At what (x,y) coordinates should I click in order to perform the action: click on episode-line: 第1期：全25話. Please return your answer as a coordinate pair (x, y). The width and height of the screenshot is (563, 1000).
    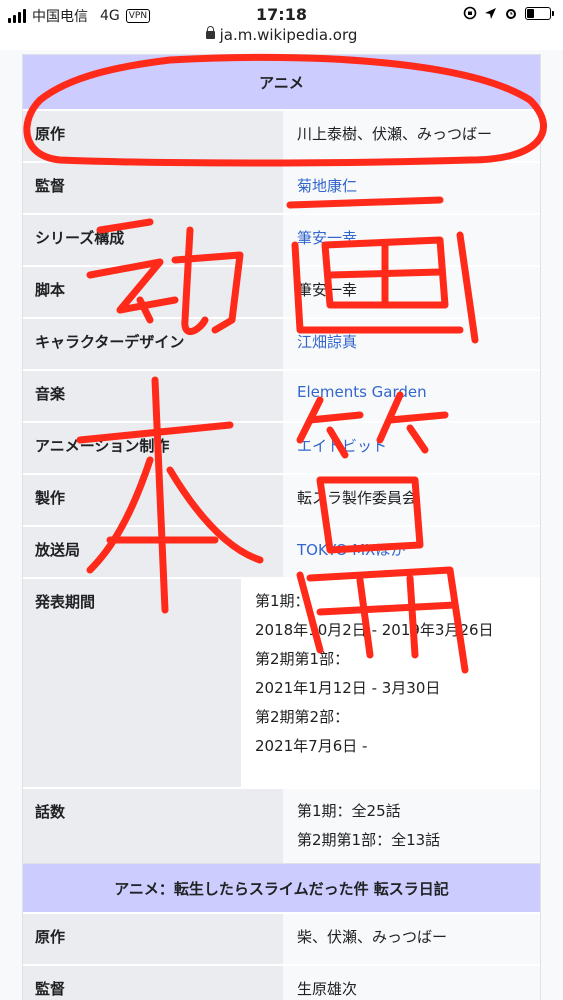
    Looking at the image, I should click on (349, 811).